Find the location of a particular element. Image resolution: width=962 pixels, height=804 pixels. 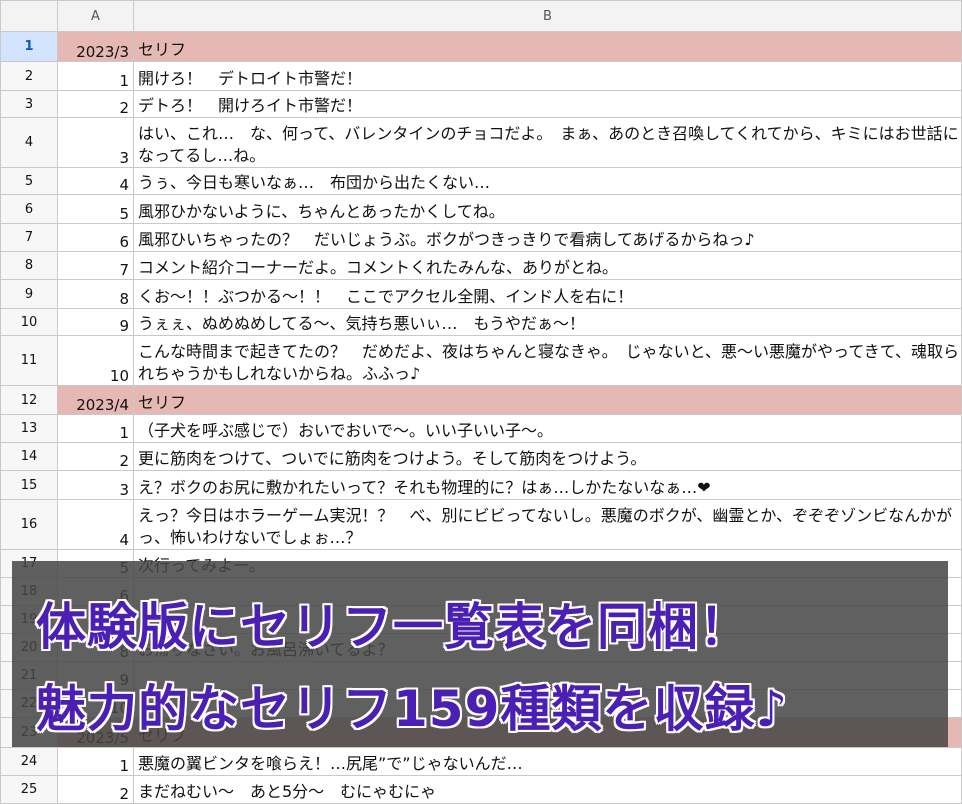

column-header-a: A is located at coordinates (95, 16).